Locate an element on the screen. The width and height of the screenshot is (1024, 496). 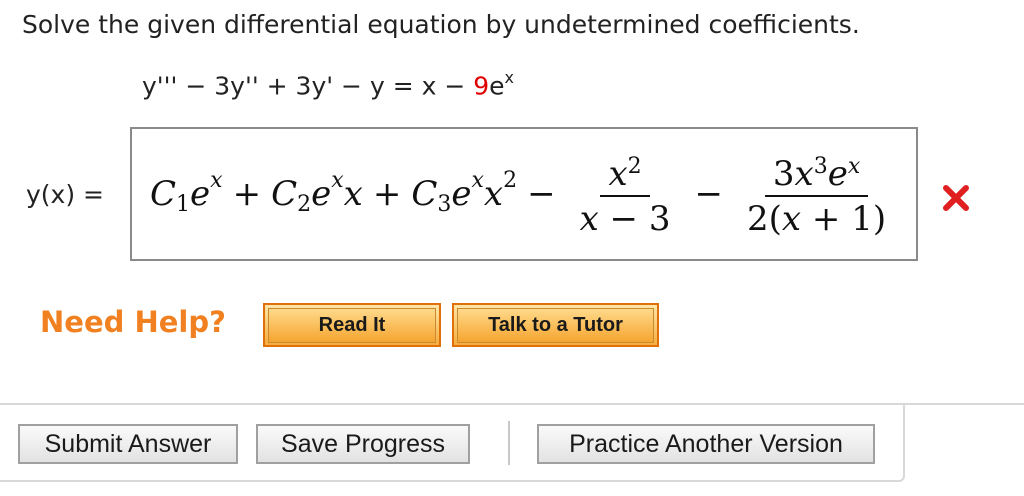
differential-equation: y''' − 3y'' + 3y' − y = x − 9ex is located at coordinates (328, 84).